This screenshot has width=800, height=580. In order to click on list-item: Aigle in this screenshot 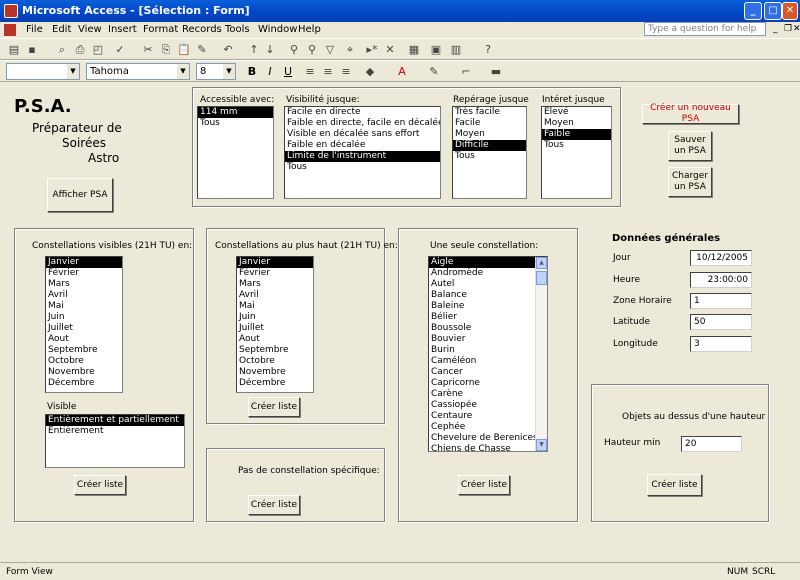, I will do `click(482, 262)`.